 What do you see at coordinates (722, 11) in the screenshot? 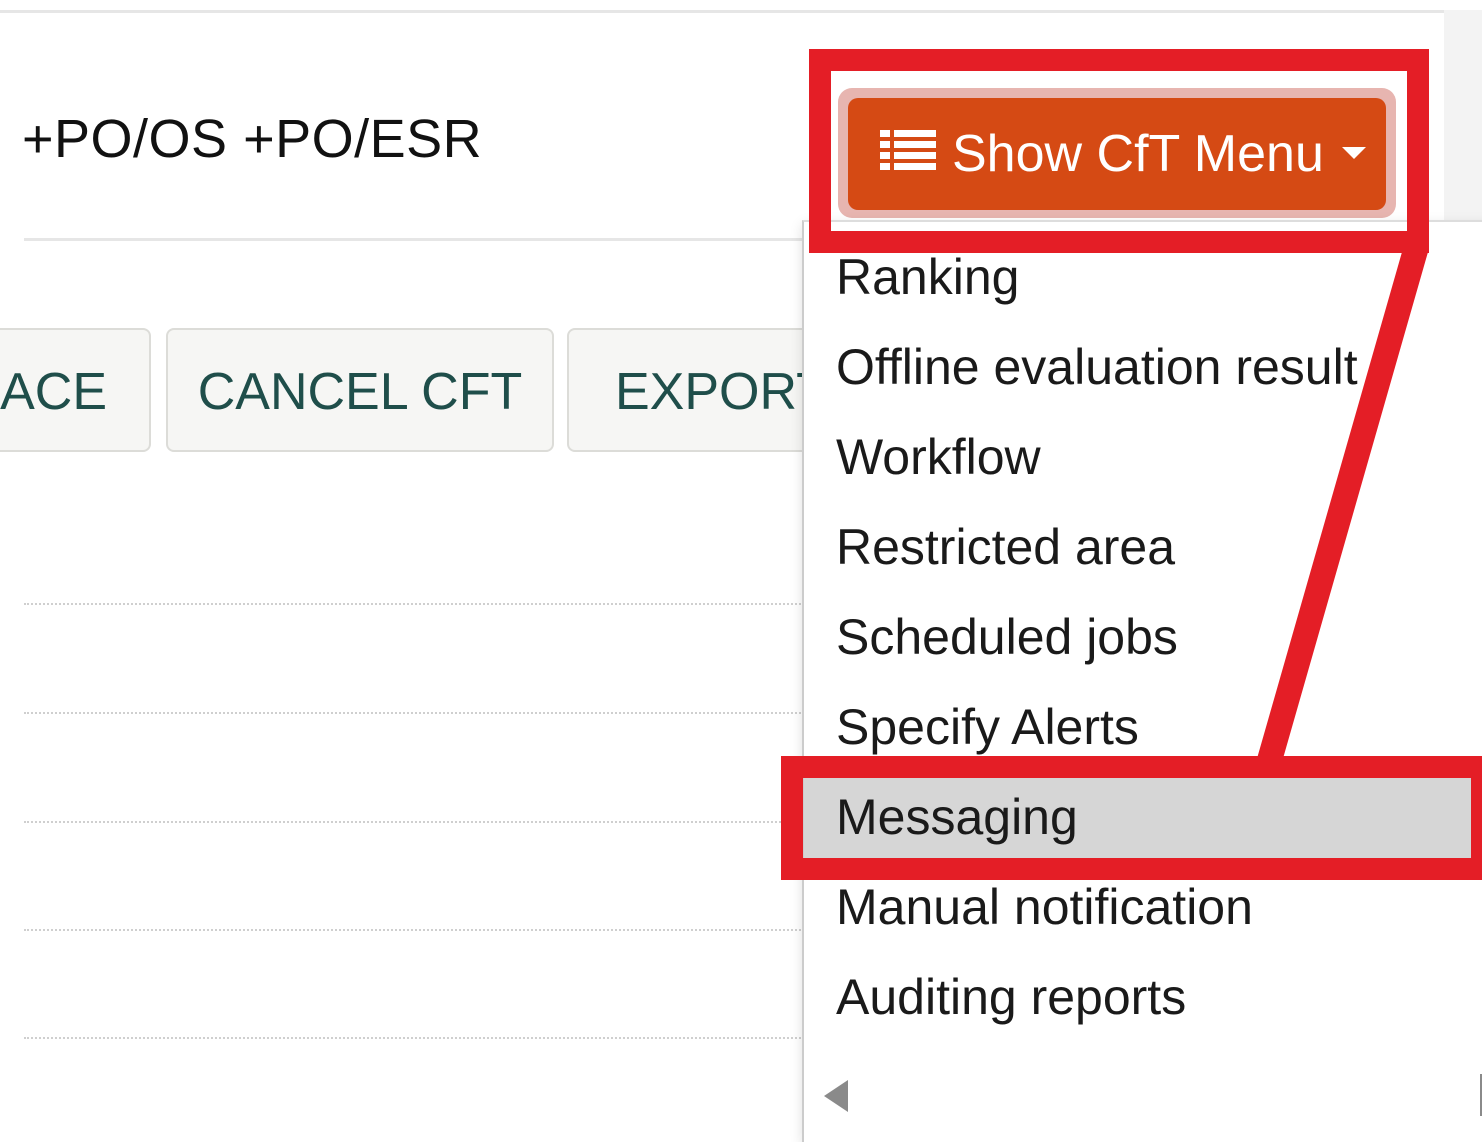
I see `top-divider` at bounding box center [722, 11].